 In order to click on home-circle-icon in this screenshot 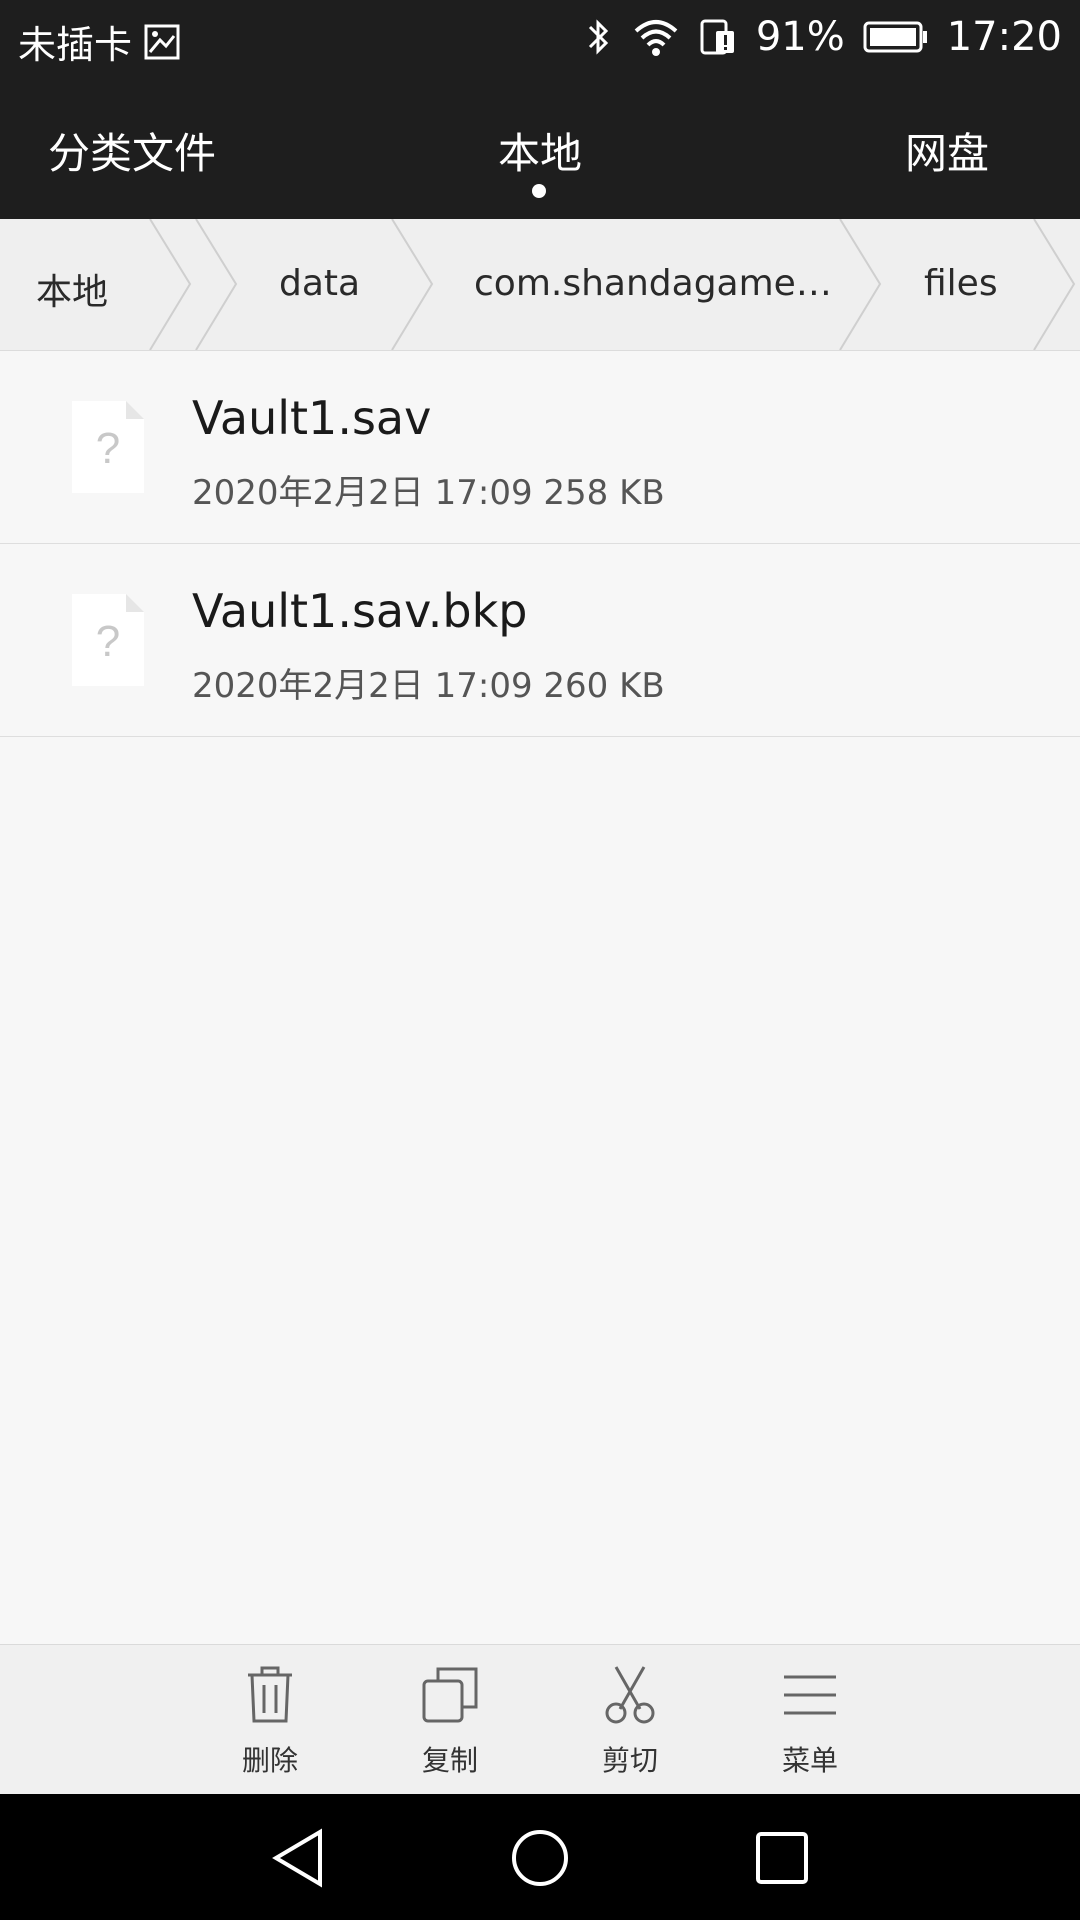, I will do `click(540, 1858)`.